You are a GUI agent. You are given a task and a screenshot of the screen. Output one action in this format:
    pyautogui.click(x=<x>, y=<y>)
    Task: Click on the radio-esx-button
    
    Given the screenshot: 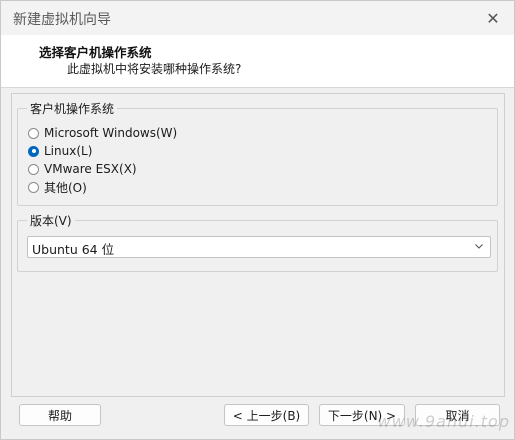 What is the action you would take?
    pyautogui.click(x=33, y=169)
    